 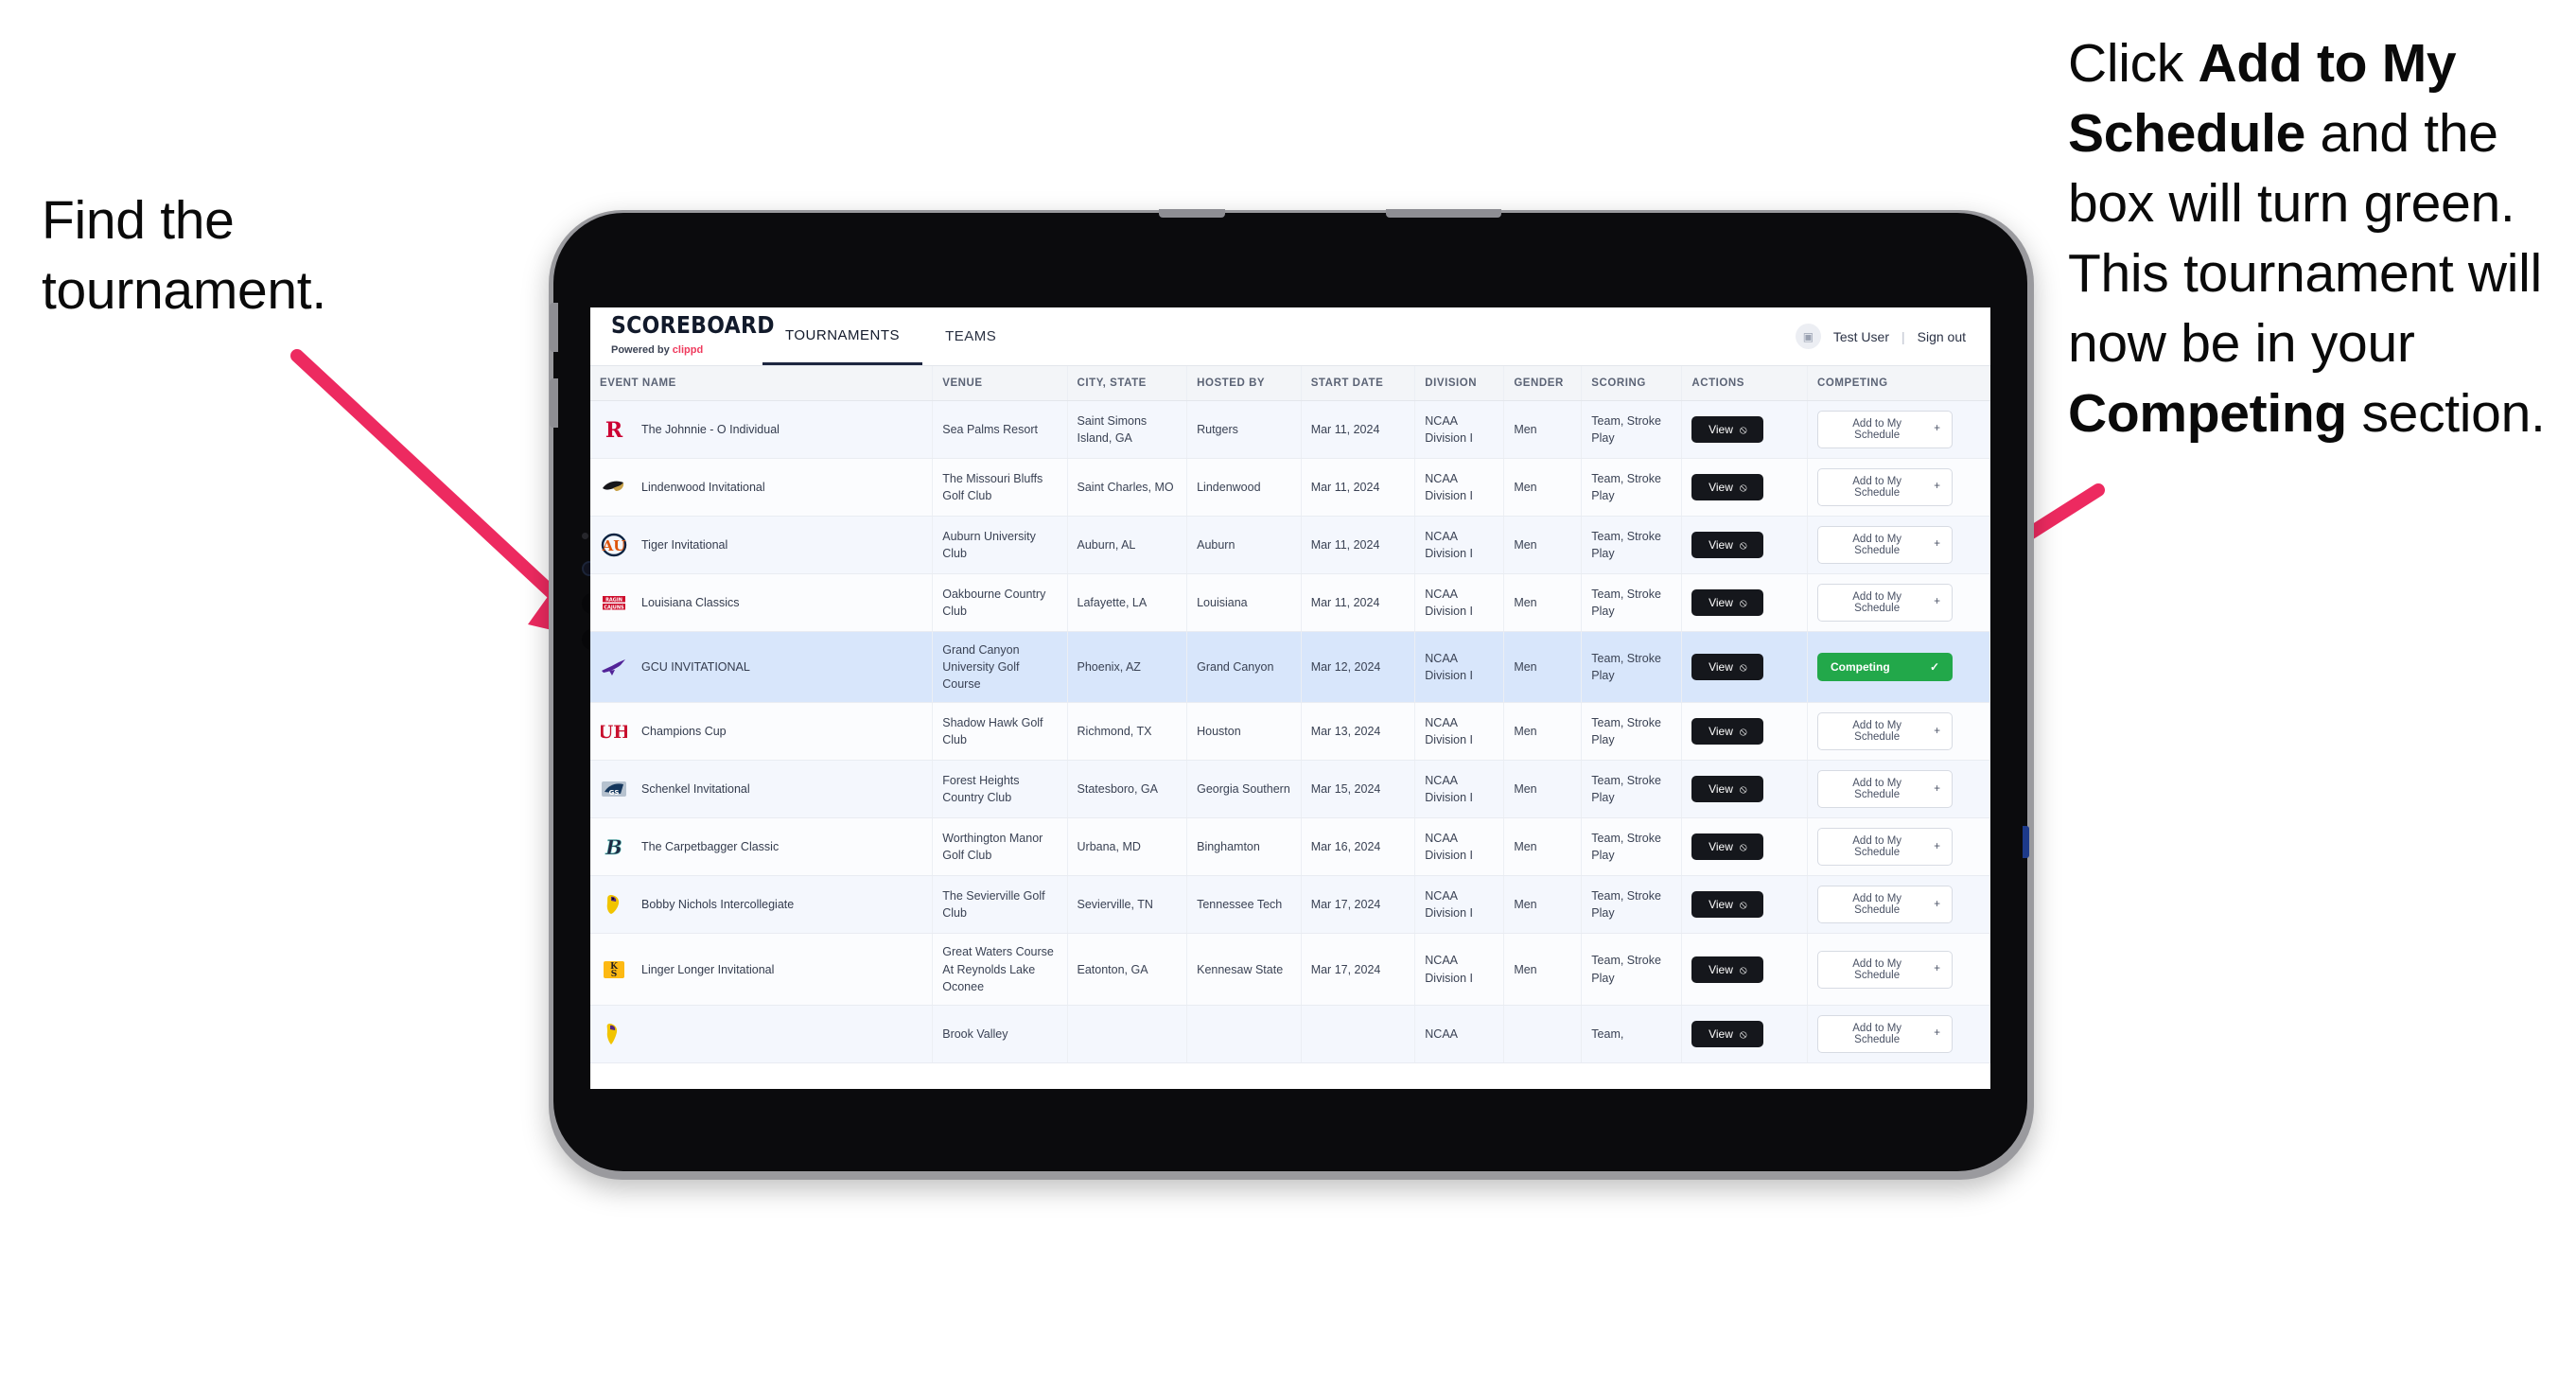 I want to click on check-icon: ✓, so click(x=1935, y=667).